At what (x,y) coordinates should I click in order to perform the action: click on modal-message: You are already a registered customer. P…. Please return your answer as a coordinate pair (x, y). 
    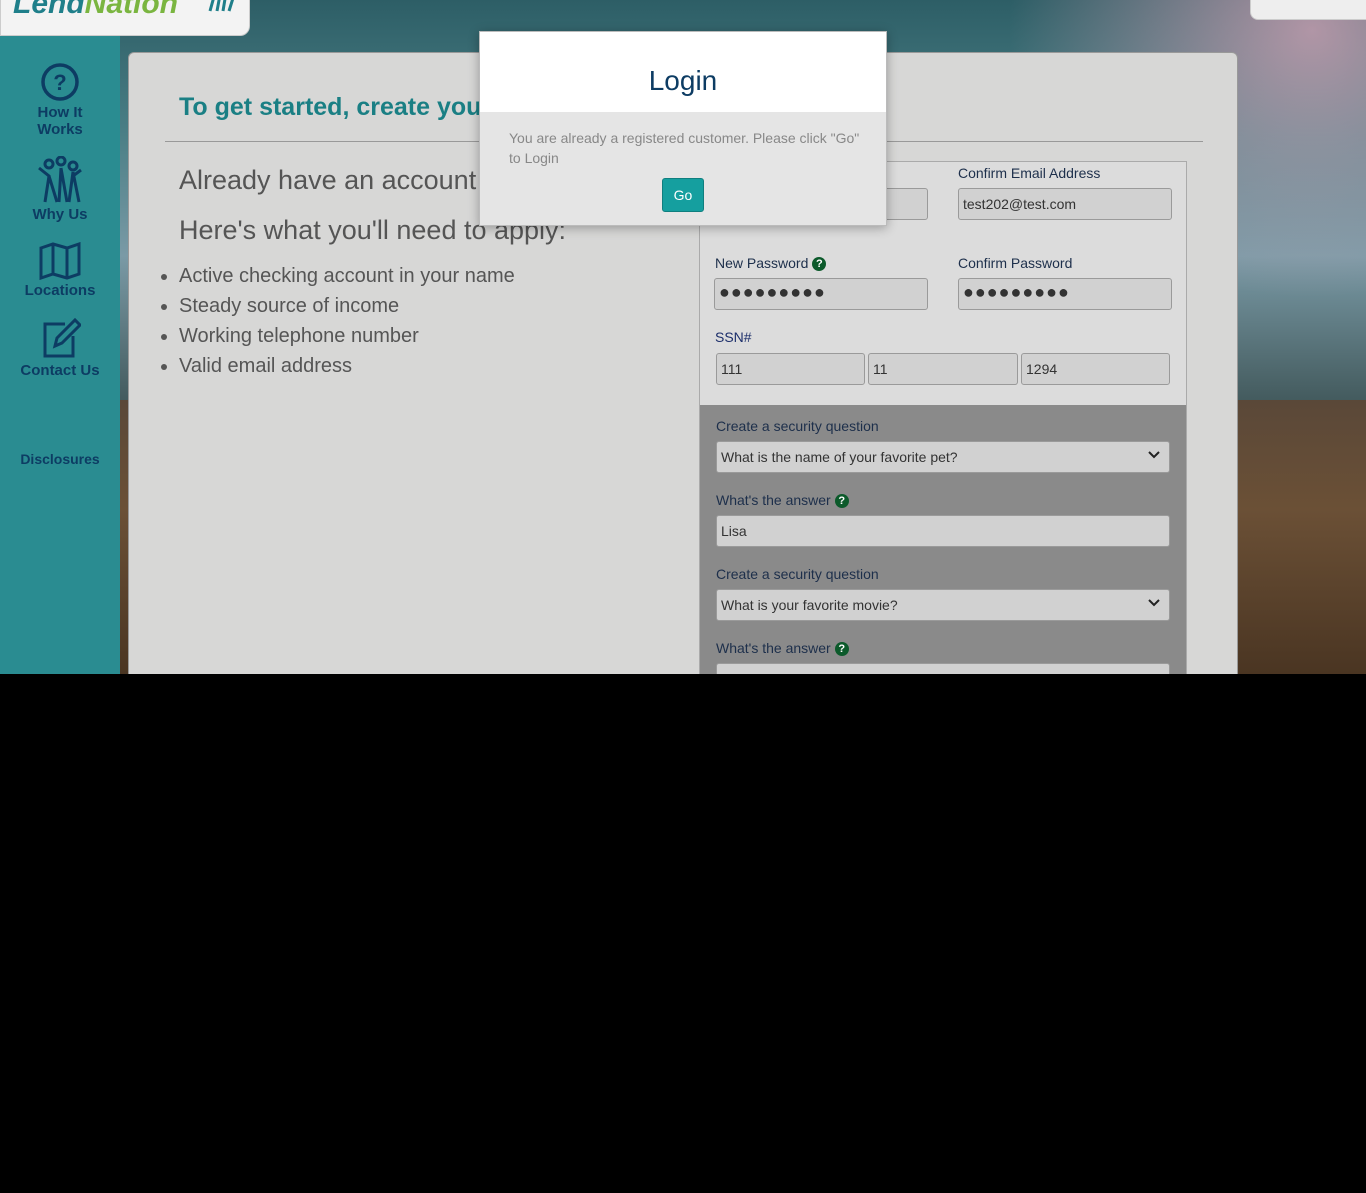
    Looking at the image, I should click on (684, 148).